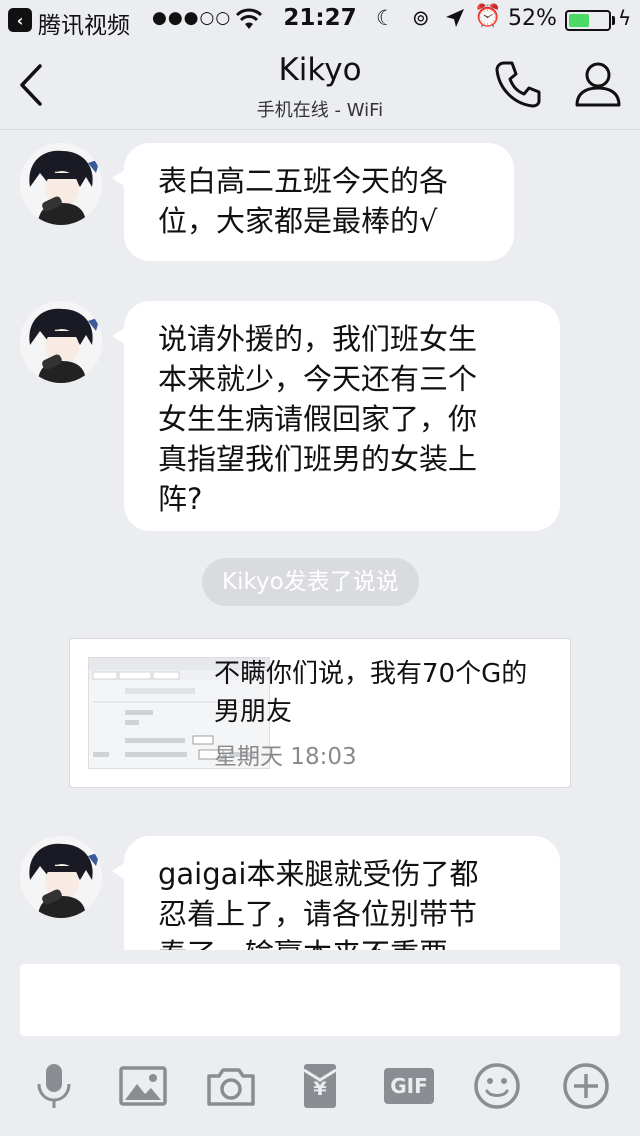  What do you see at coordinates (384, 693) in the screenshot?
I see `post-text: 不瞒你们说，我有70个G的 男朋友` at bounding box center [384, 693].